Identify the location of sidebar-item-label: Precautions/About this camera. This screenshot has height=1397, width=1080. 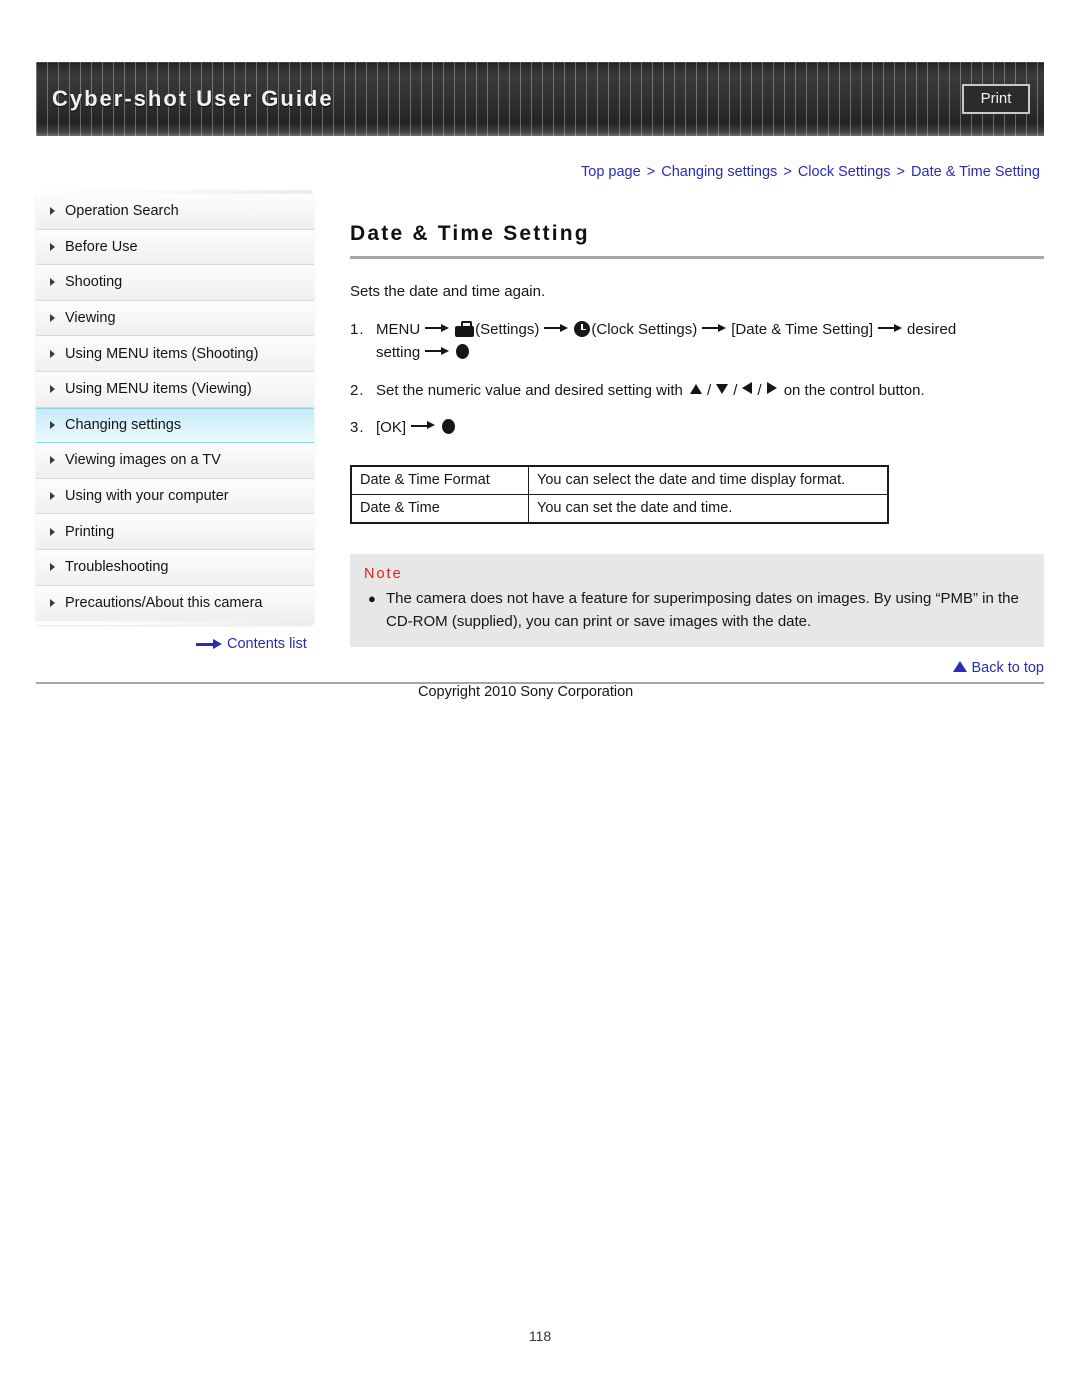
(164, 603).